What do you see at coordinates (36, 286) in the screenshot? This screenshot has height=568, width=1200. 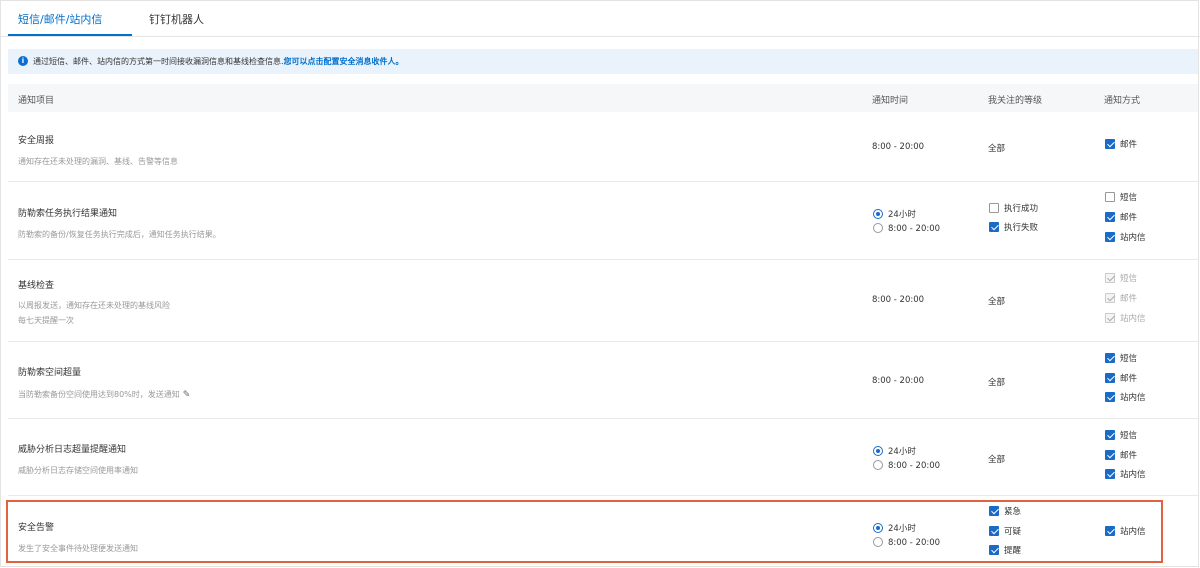 I see `row-title: 基线检查` at bounding box center [36, 286].